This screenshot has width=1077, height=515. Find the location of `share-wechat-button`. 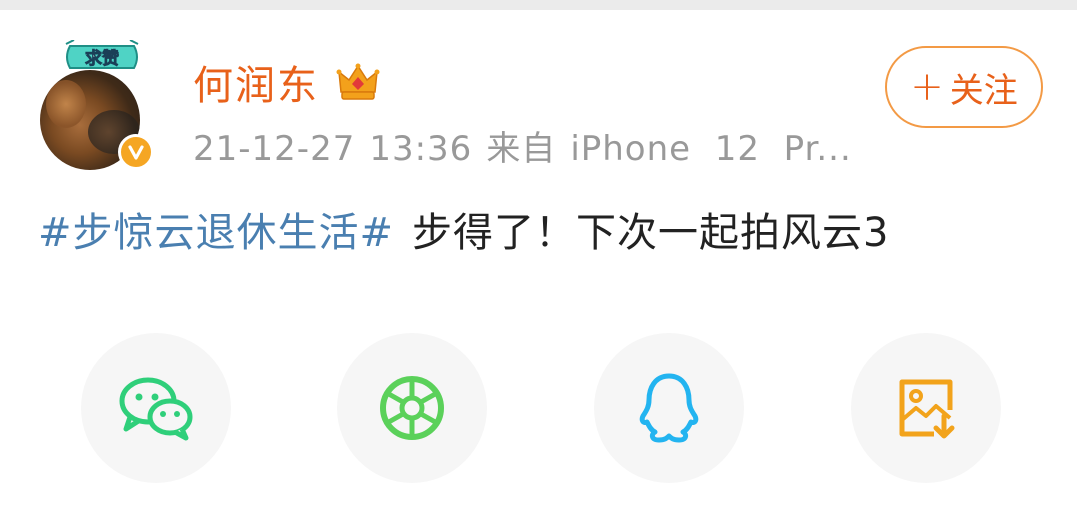

share-wechat-button is located at coordinates (156, 408).